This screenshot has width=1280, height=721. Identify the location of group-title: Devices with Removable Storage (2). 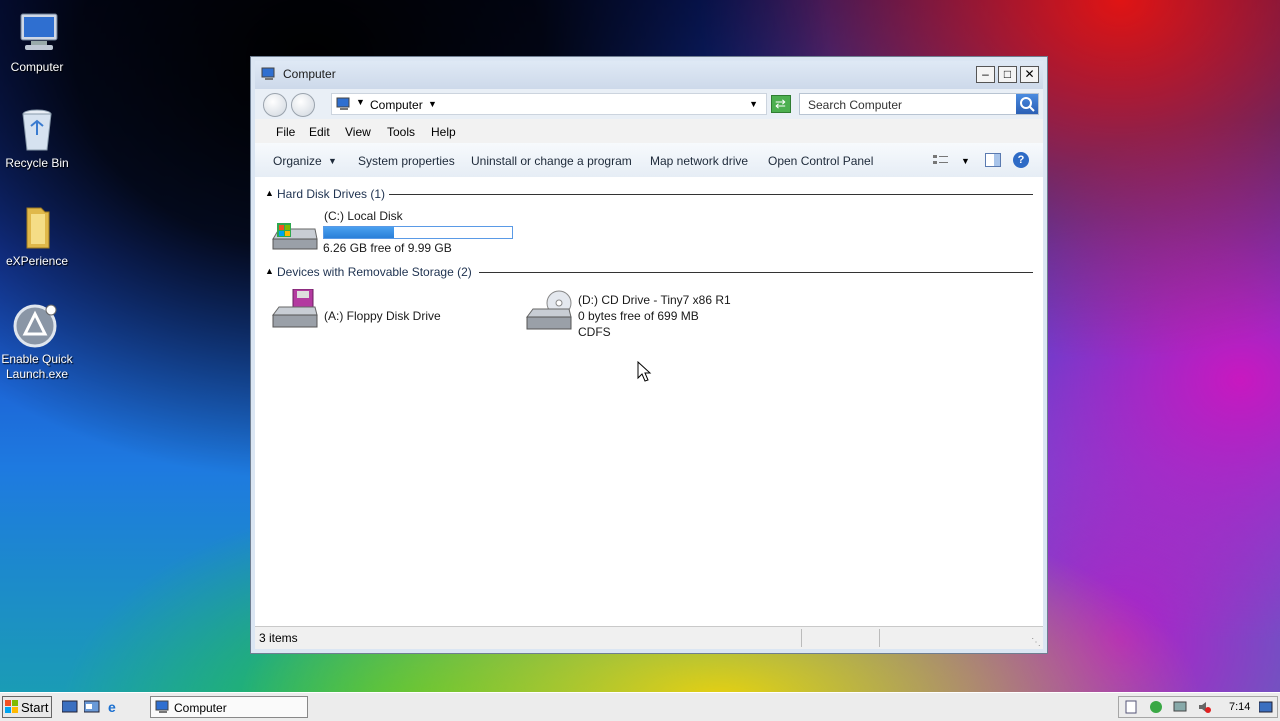
(374, 272).